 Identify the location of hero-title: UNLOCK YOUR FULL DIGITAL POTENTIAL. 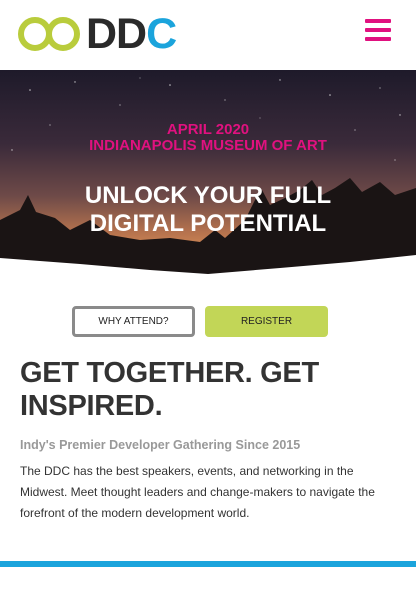
(208, 209).